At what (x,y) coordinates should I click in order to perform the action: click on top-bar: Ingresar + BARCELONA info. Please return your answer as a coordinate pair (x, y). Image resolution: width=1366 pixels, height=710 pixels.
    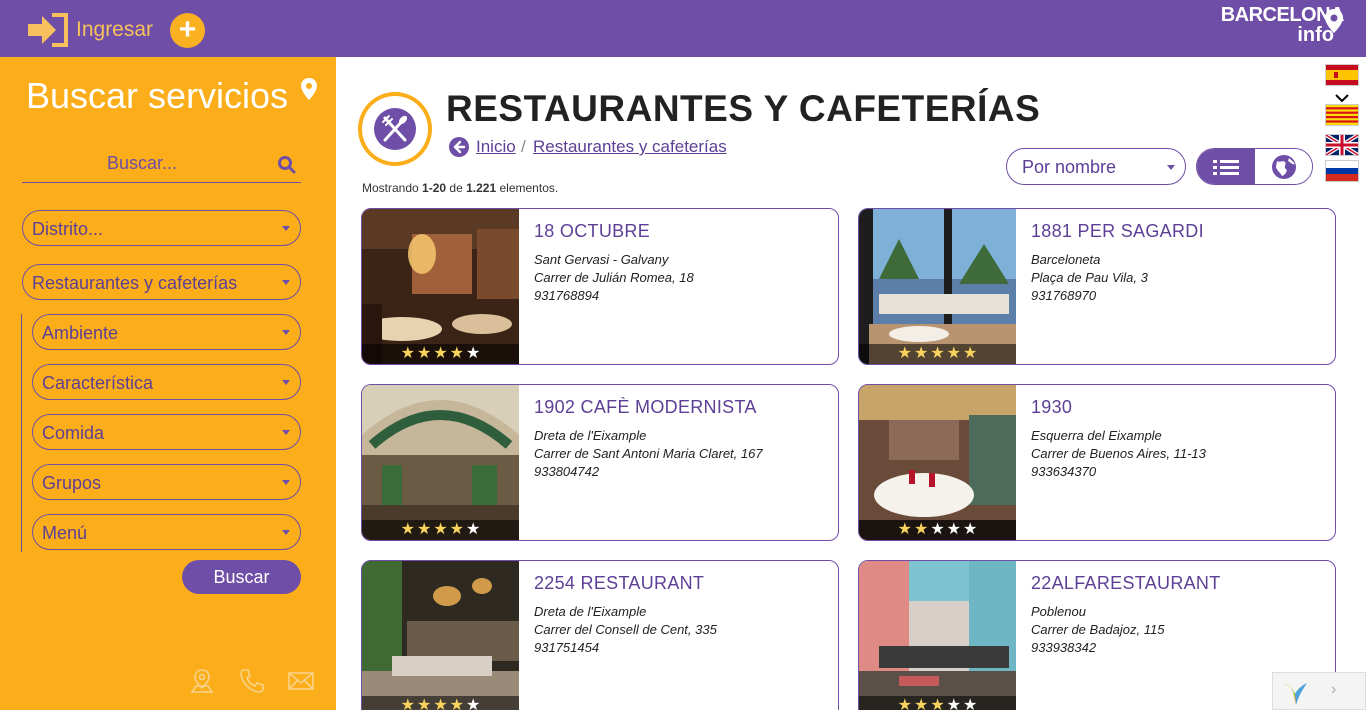
    Looking at the image, I should click on (683, 28).